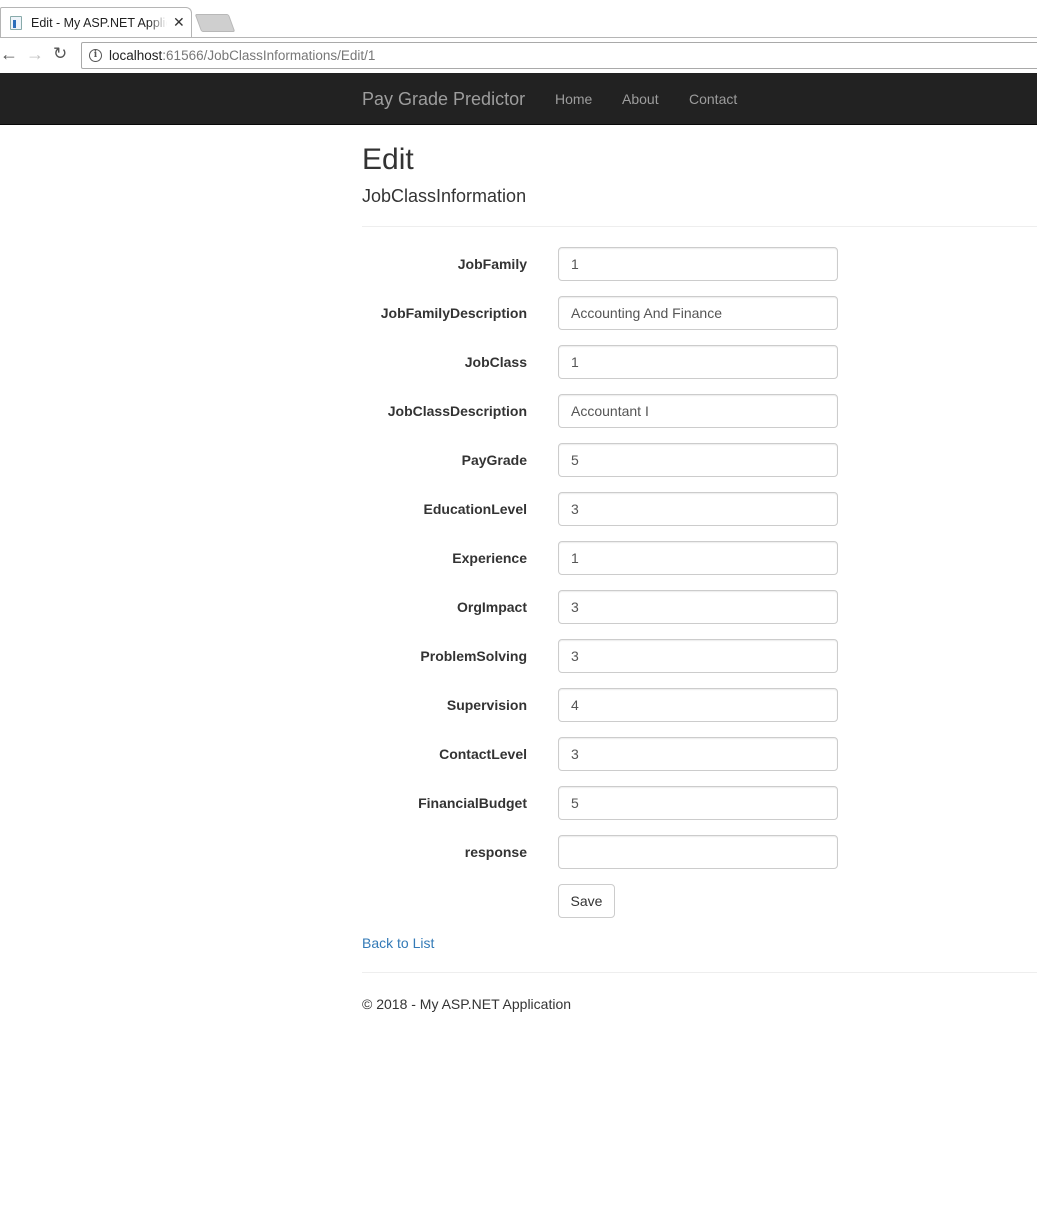 This screenshot has height=1213, width=1037. I want to click on jobclassdescription-input, so click(698, 411).